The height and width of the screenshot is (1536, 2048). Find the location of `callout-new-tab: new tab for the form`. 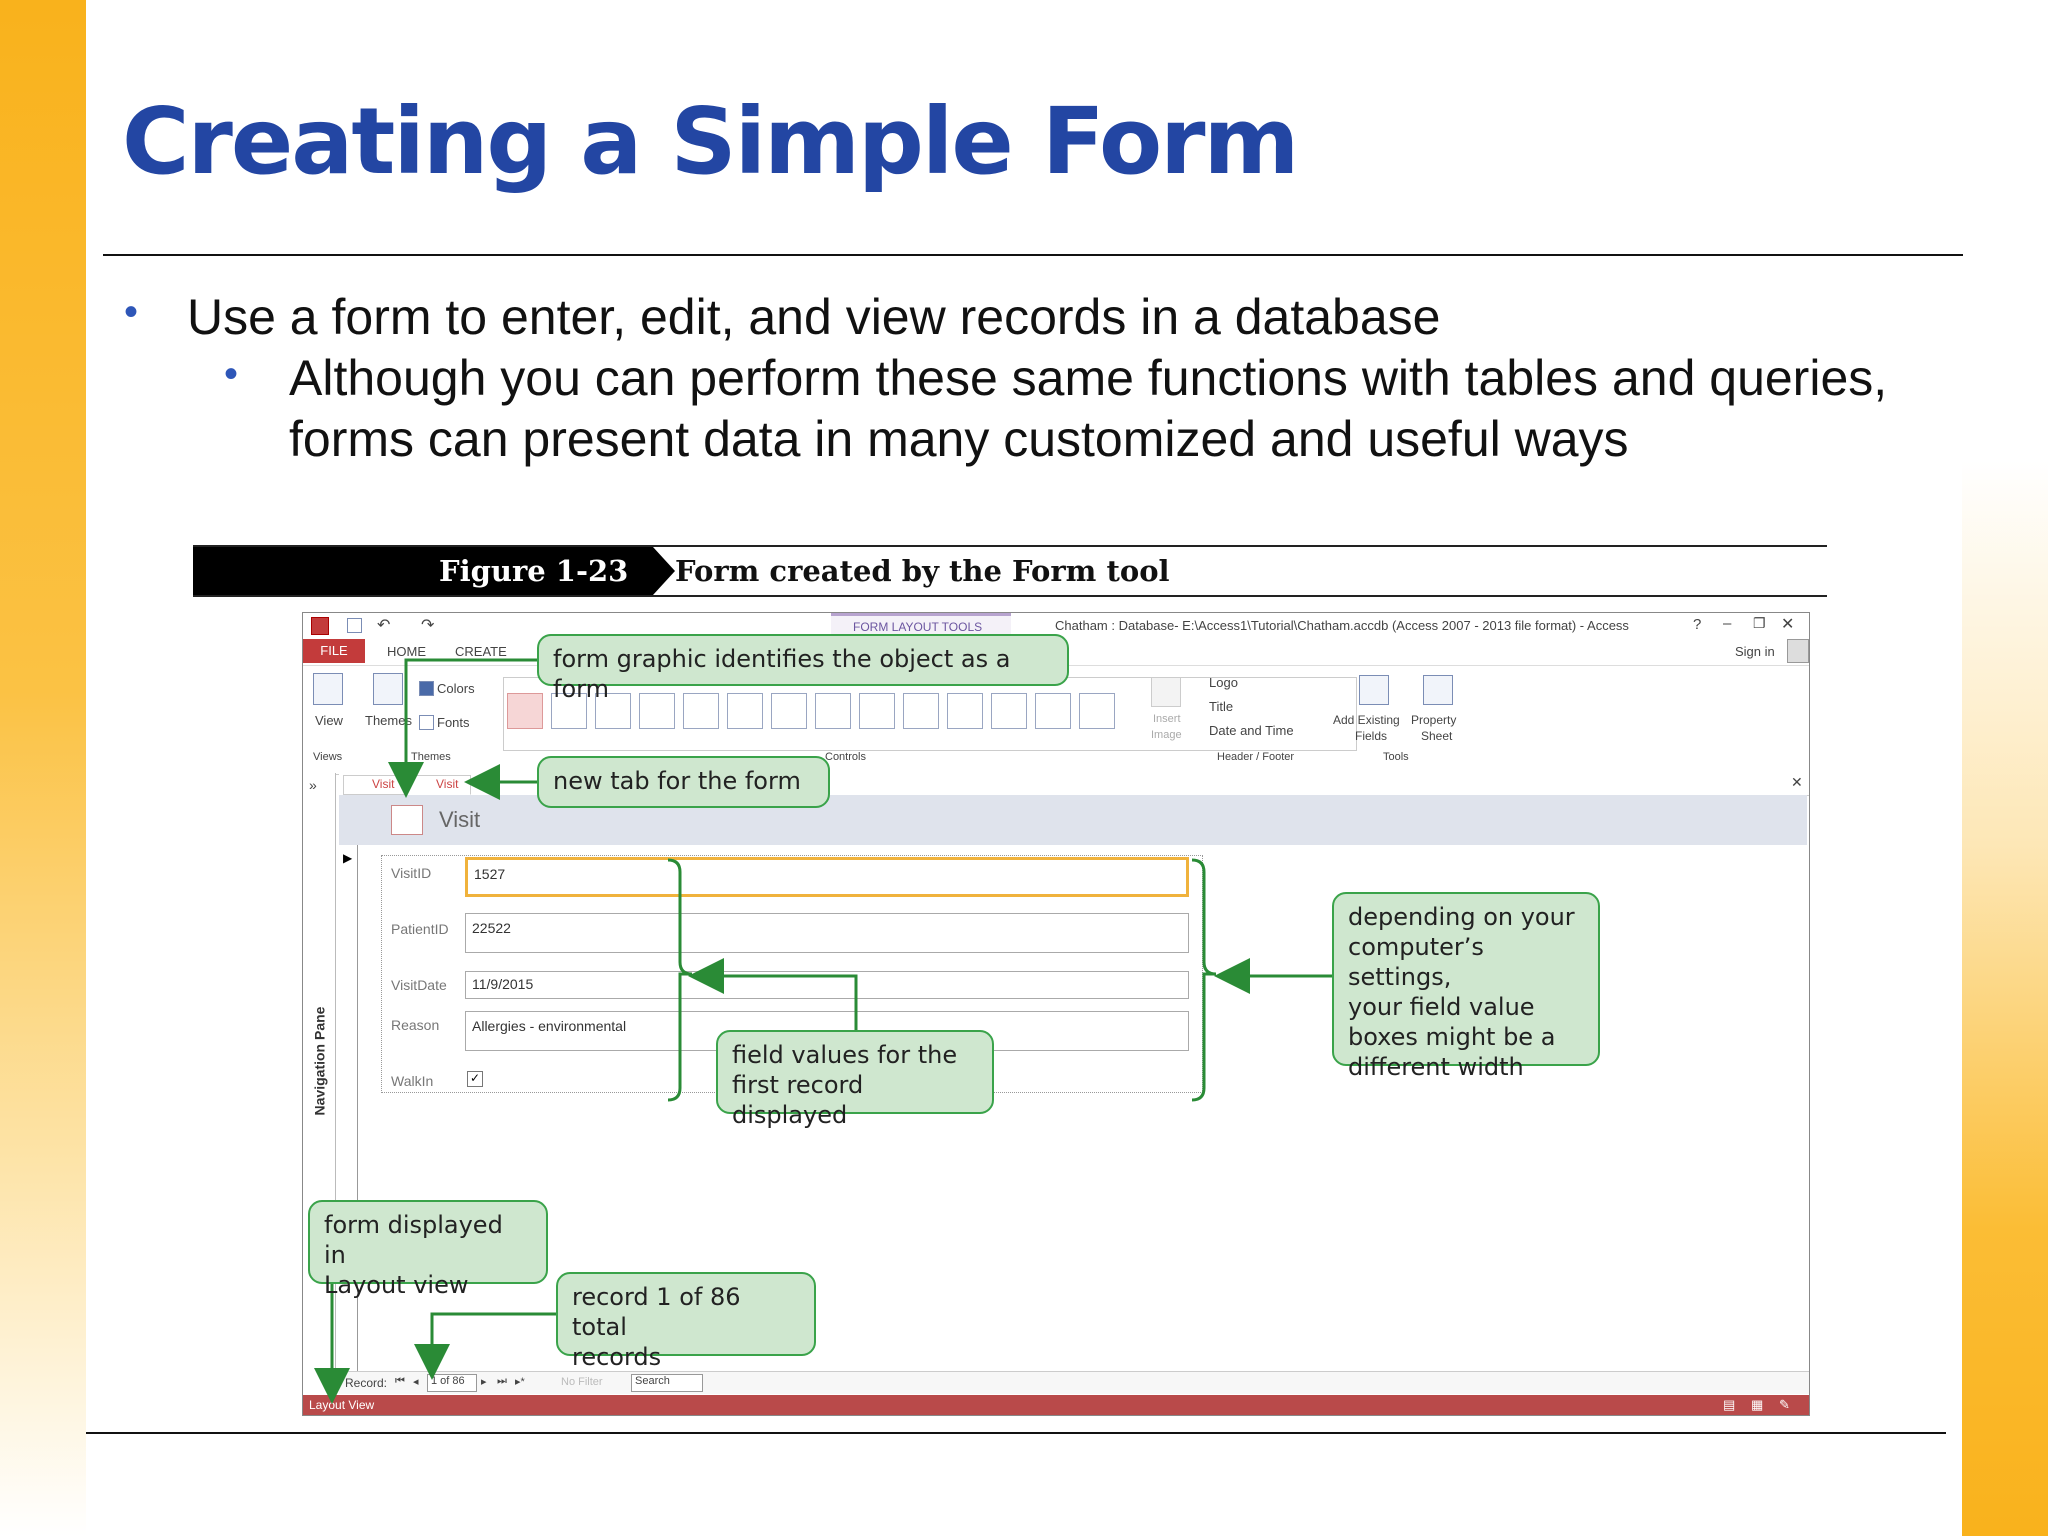

callout-new-tab: new tab for the form is located at coordinates (683, 782).